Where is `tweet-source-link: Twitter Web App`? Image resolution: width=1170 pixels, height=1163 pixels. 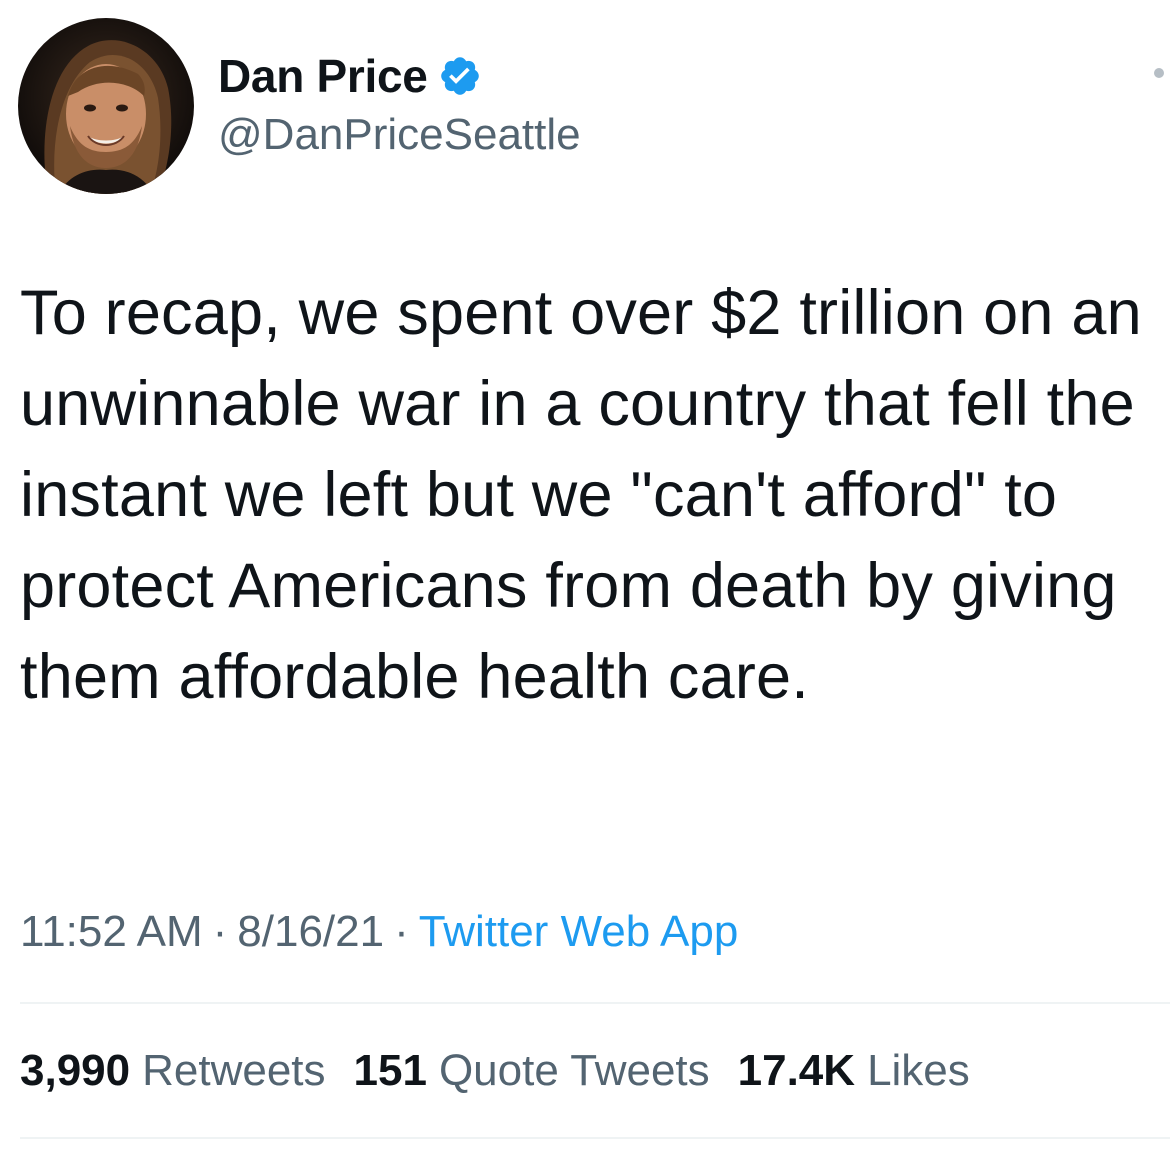 tweet-source-link: Twitter Web App is located at coordinates (579, 931).